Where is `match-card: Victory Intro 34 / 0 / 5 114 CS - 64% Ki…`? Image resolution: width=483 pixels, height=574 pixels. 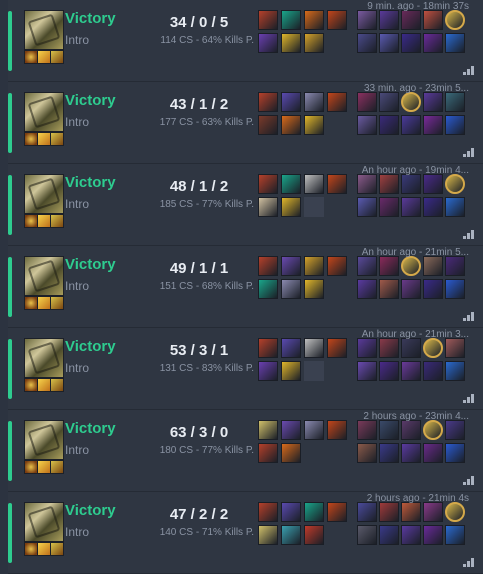 match-card: Victory Intro 34 / 0 / 5 114 CS - 64% Ki… is located at coordinates (245, 41).